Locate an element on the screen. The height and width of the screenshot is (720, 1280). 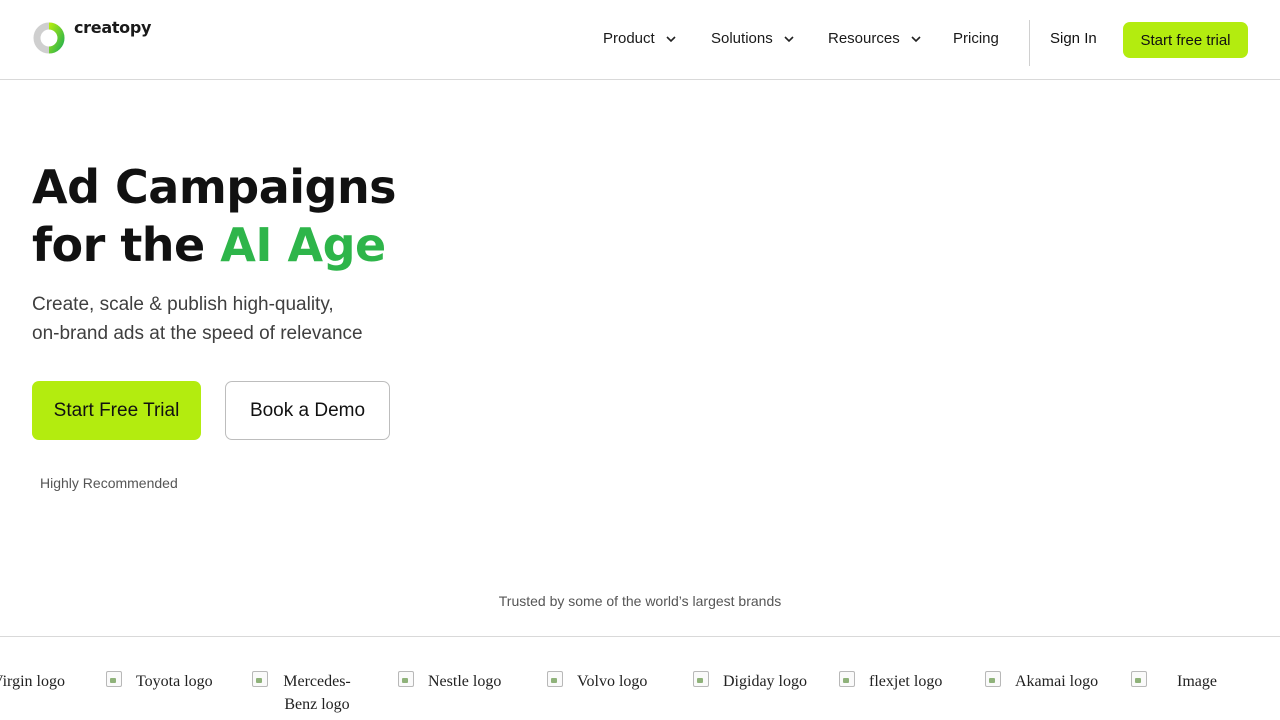
nav-item-label: Pricing is located at coordinates (976, 38).